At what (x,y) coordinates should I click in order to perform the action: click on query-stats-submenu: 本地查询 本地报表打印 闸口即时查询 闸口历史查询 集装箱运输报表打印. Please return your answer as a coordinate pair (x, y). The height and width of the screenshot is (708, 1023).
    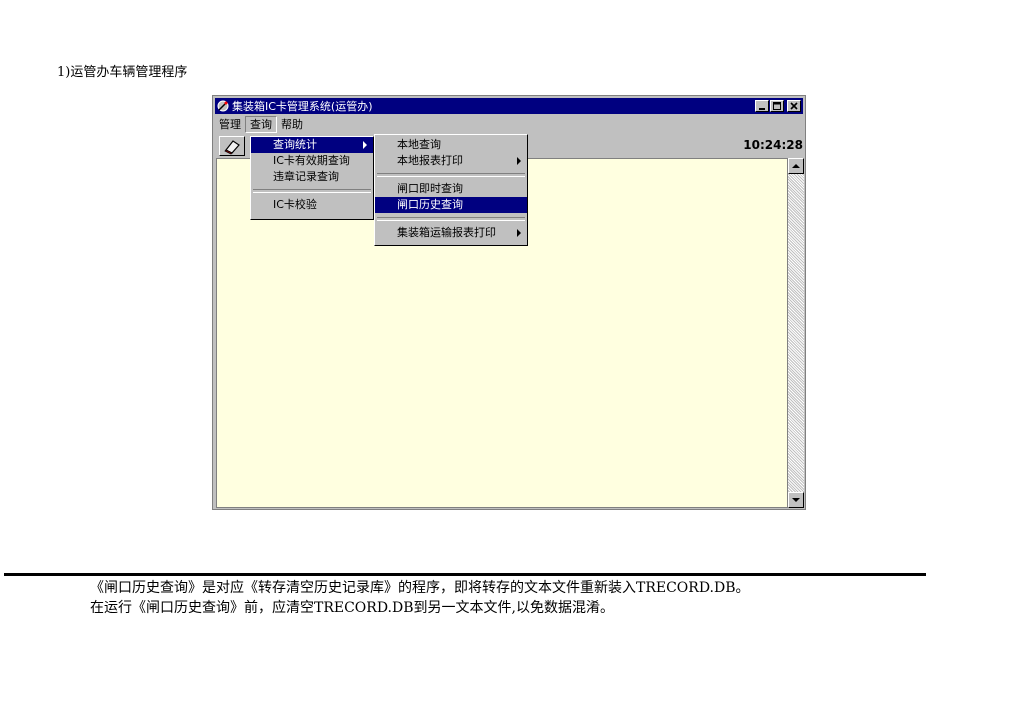
    Looking at the image, I should click on (451, 190).